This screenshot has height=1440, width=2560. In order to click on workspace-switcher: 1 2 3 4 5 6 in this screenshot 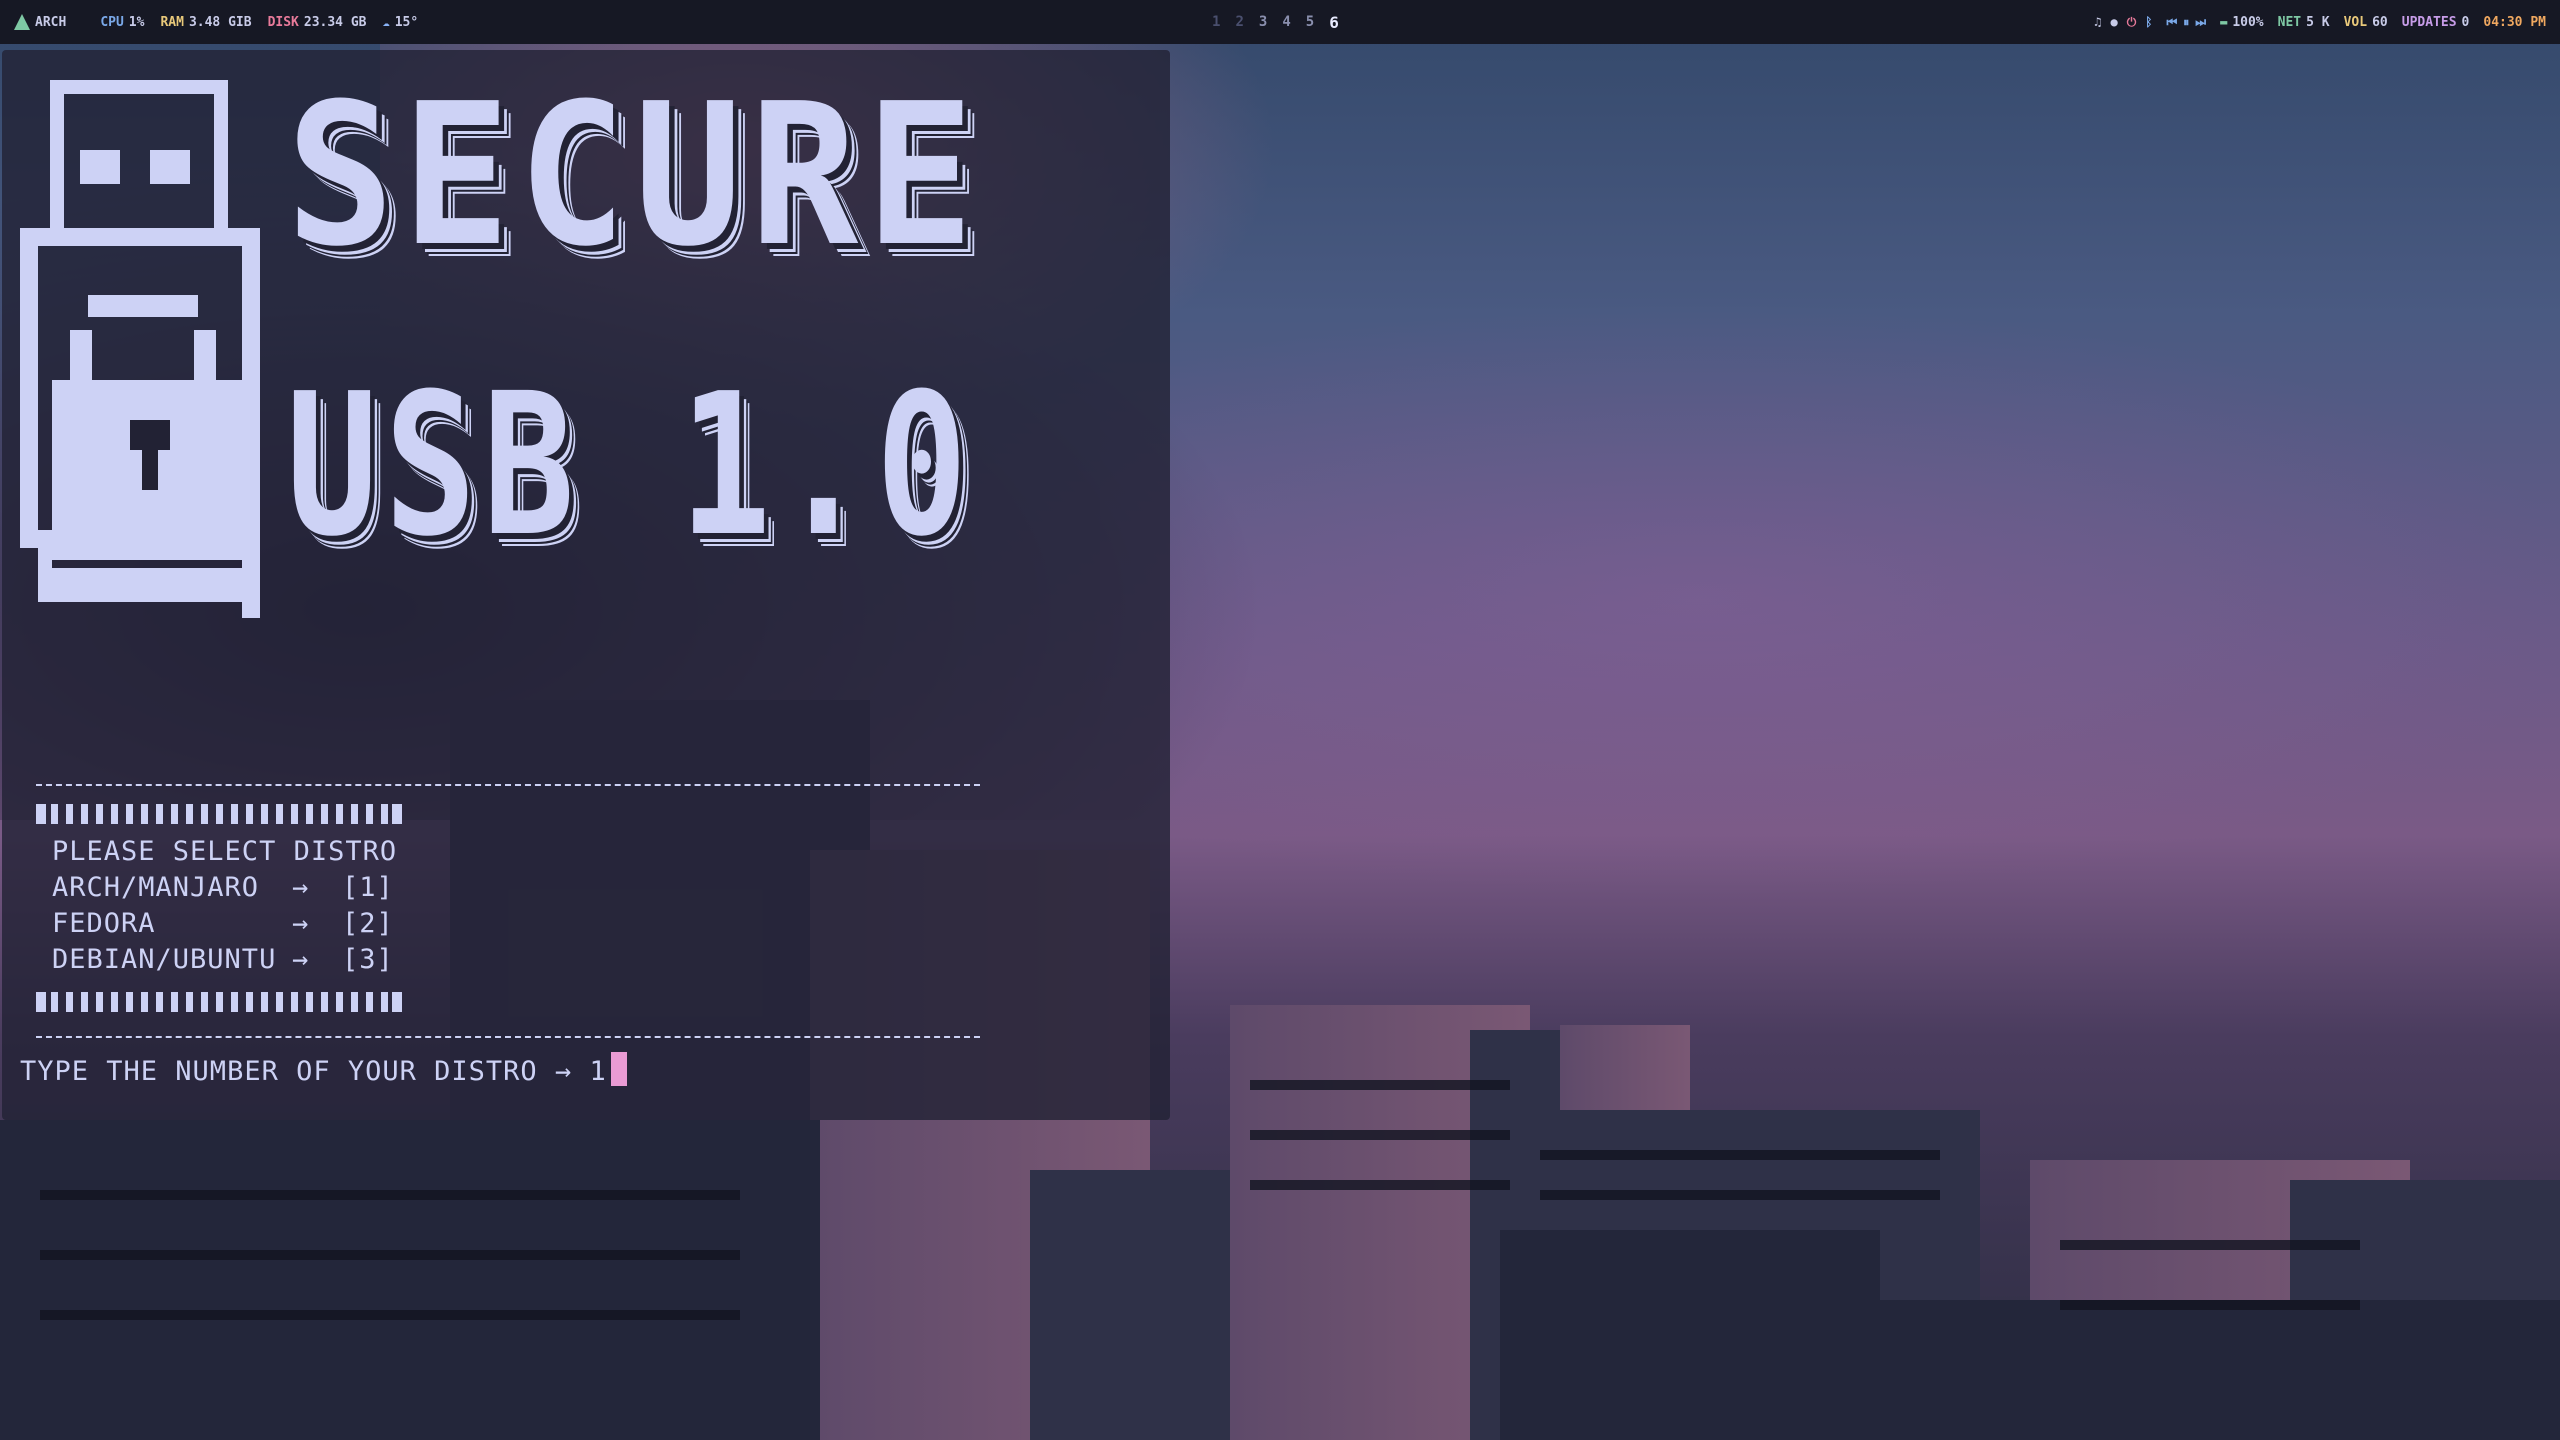, I will do `click(1275, 22)`.